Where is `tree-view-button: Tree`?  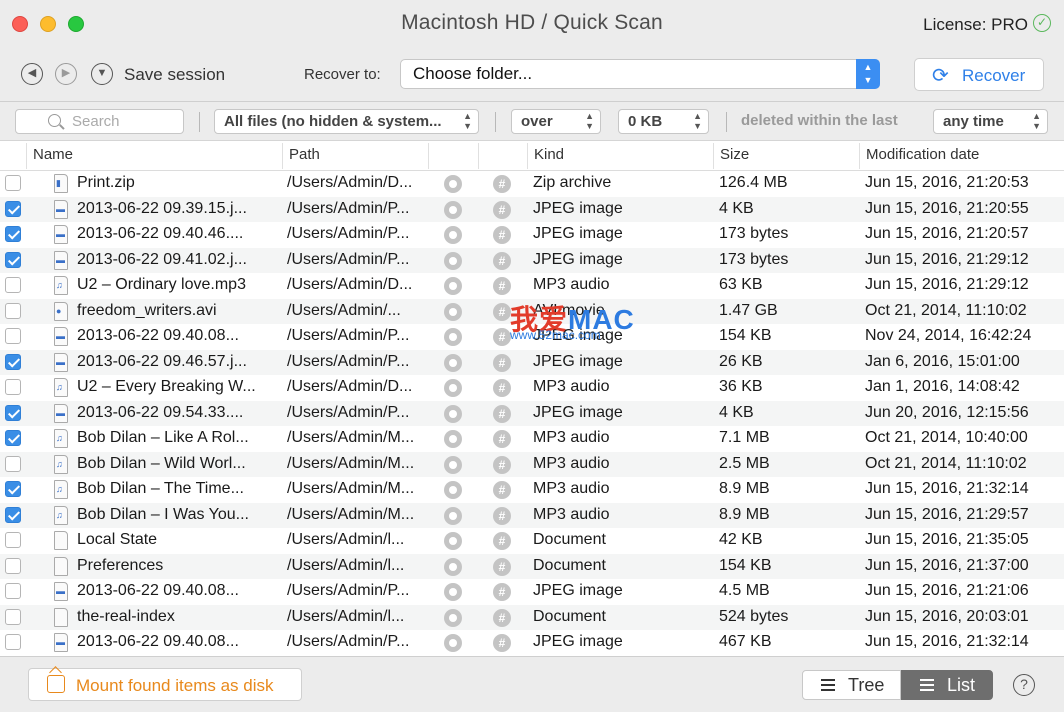
tree-view-button: Tree is located at coordinates (851, 685).